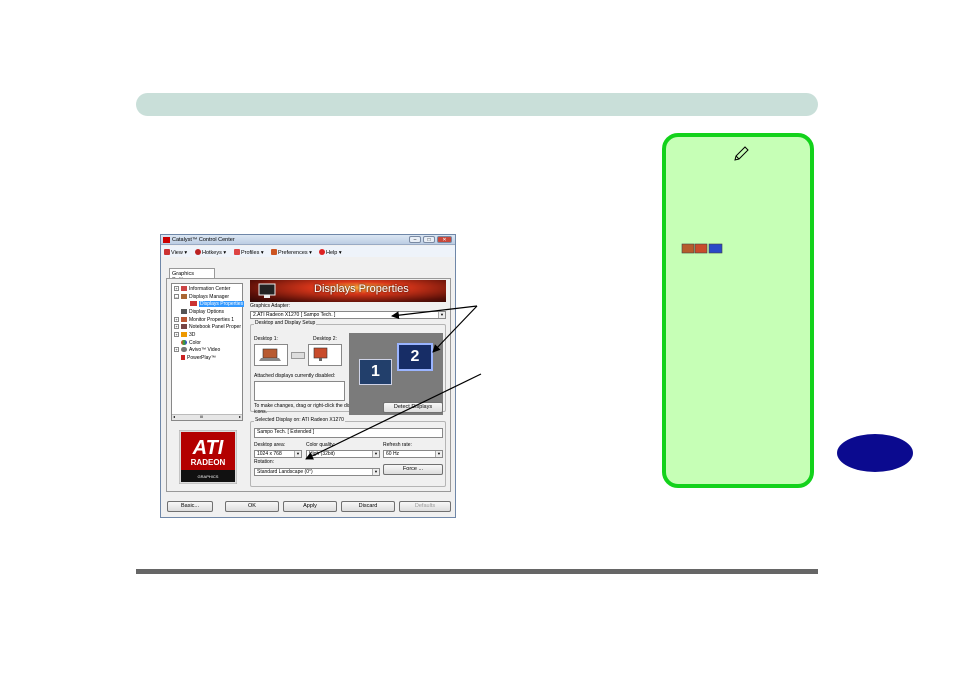 The height and width of the screenshot is (673, 954). I want to click on tree-item-avivo-video: + Avivo™ Video, so click(197, 350).